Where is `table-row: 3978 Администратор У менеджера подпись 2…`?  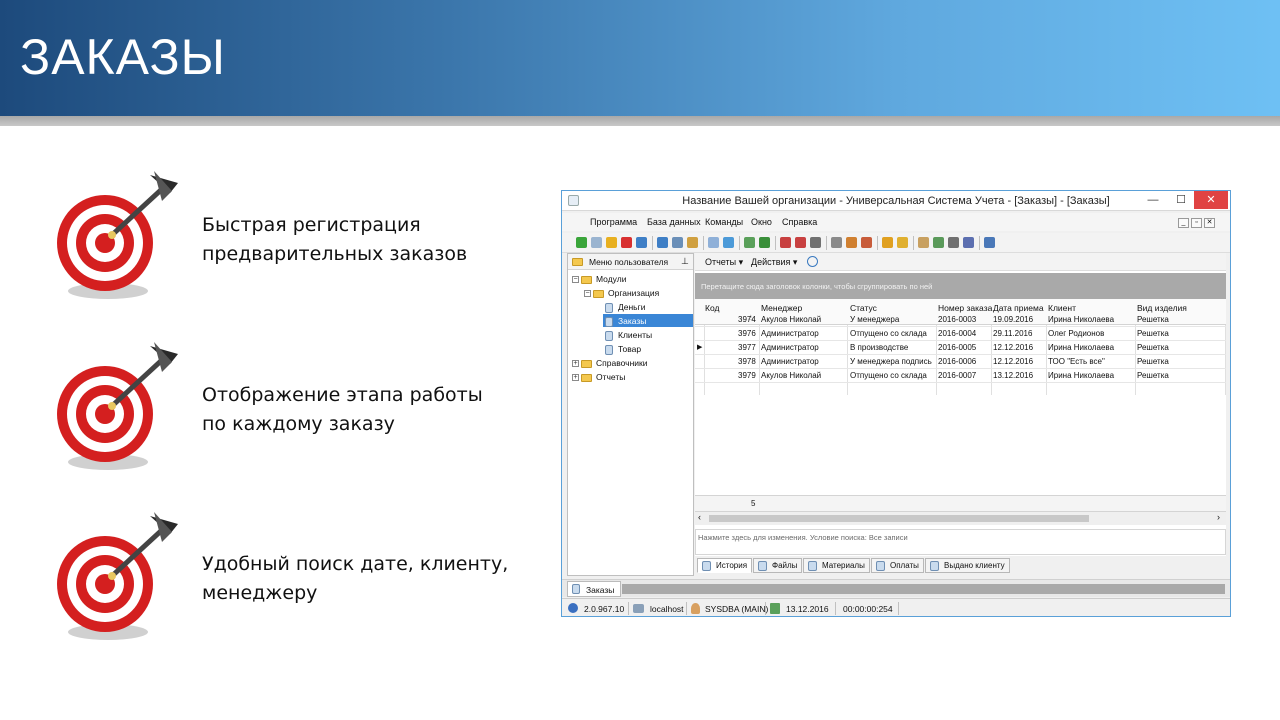 table-row: 3978 Администратор У менеджера подпись 2… is located at coordinates (960, 362).